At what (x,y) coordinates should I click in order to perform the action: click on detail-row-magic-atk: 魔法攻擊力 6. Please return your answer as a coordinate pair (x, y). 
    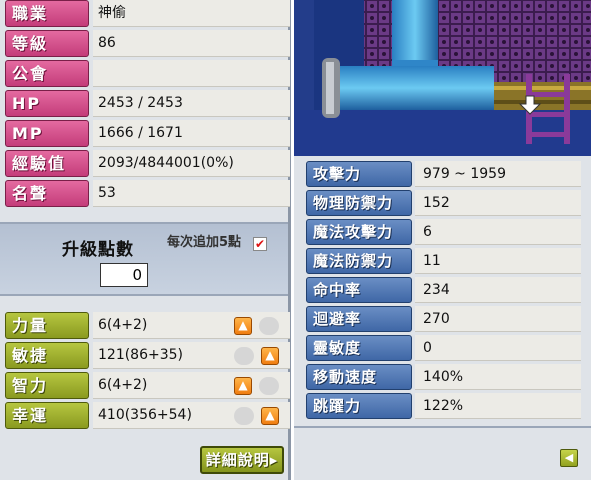
    Looking at the image, I should click on (442, 232).